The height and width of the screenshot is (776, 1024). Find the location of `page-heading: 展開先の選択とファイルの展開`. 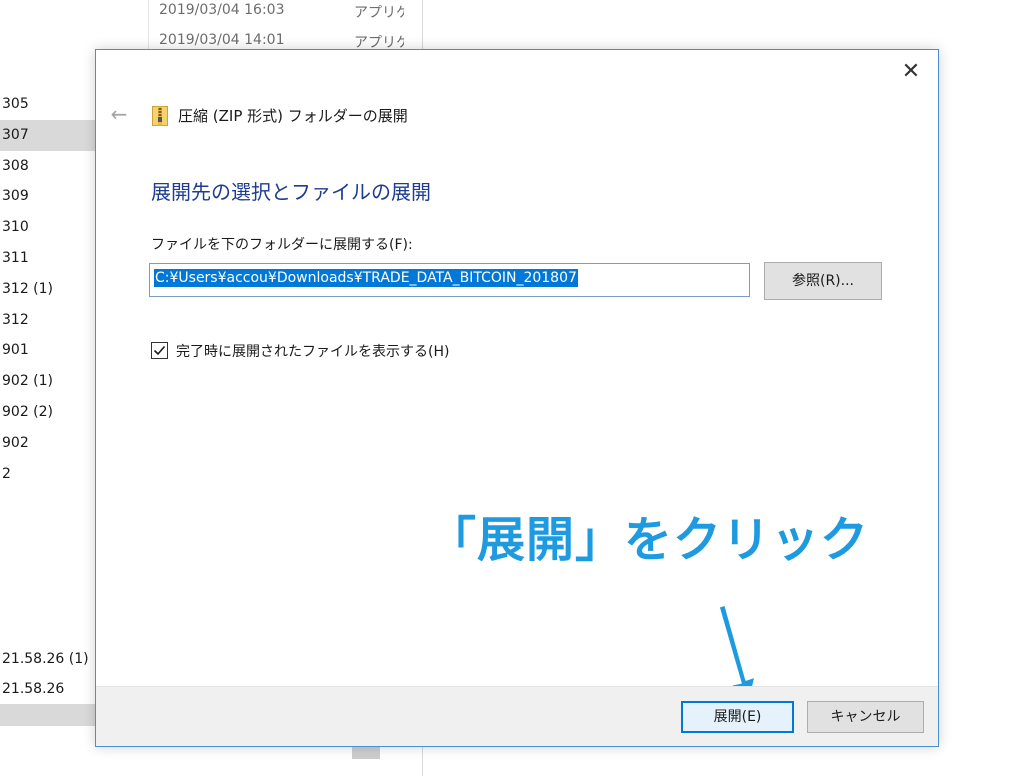

page-heading: 展開先の選択とファイルの展開 is located at coordinates (291, 192).